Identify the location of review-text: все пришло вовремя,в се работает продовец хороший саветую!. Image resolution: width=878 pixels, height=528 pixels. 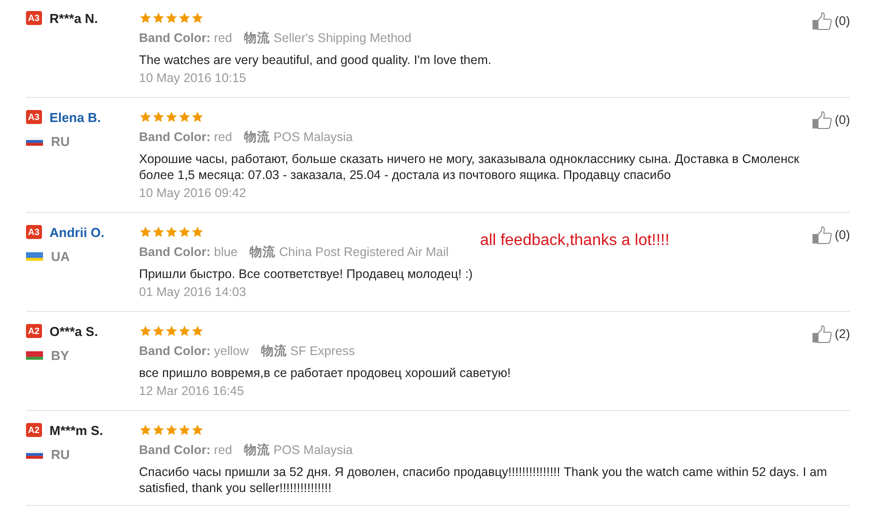
(325, 373).